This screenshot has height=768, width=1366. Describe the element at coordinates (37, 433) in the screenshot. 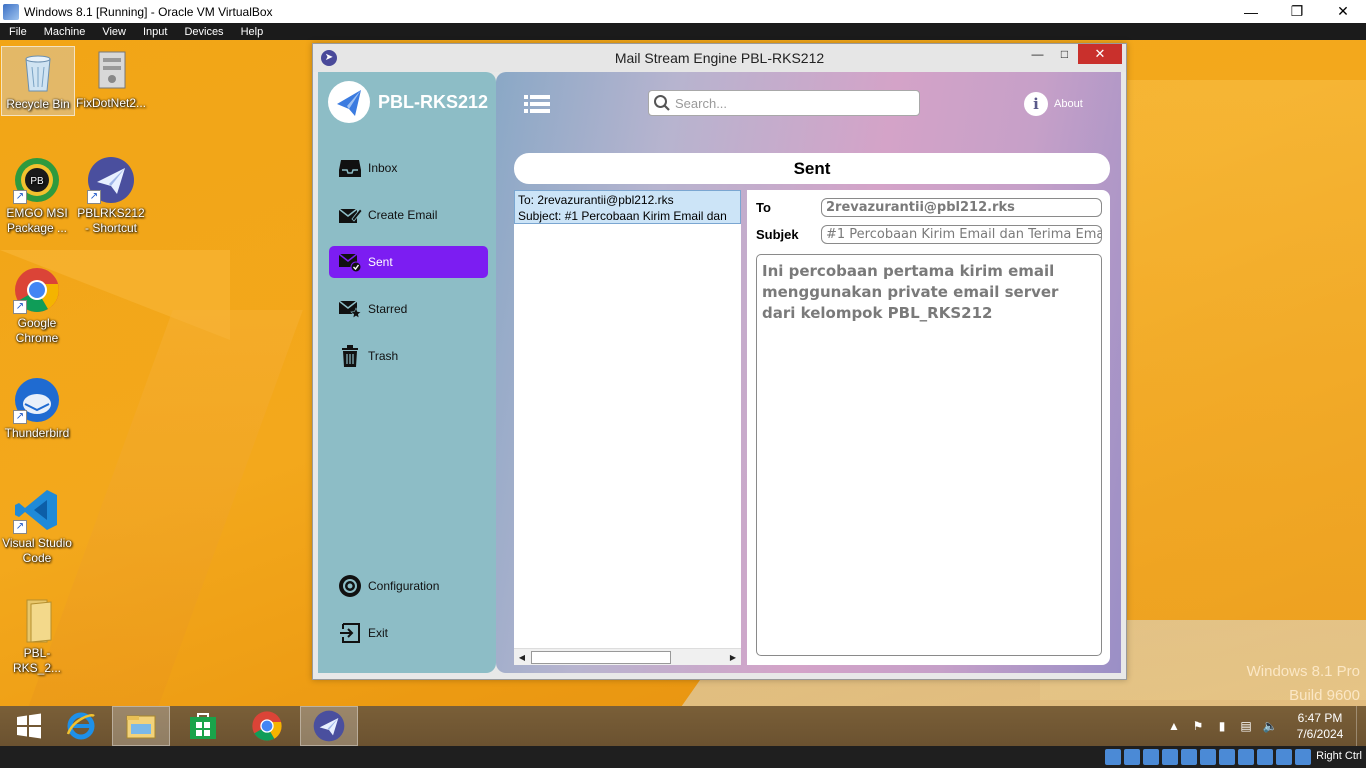

I see `desktop-icon-label: Thunderbird` at that location.